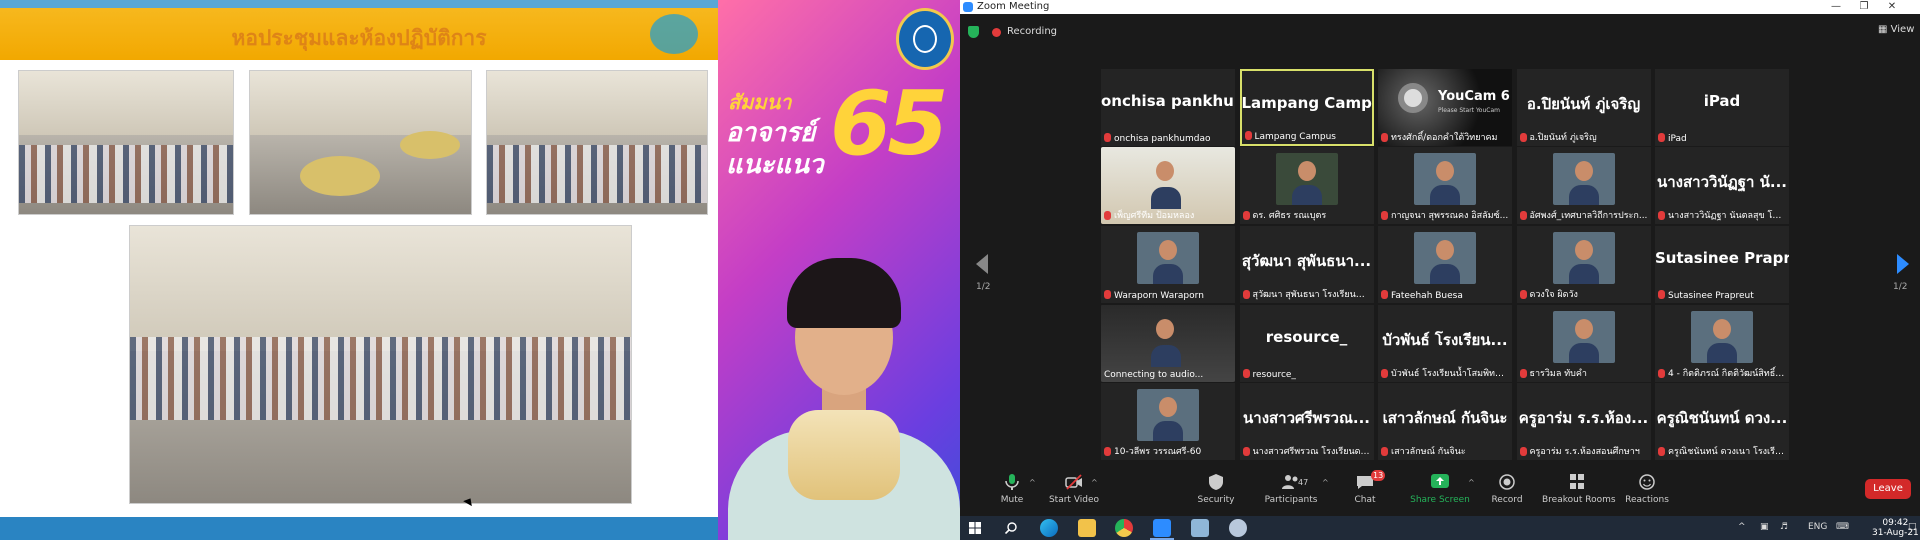  I want to click on chrome-icon, so click(1124, 528).